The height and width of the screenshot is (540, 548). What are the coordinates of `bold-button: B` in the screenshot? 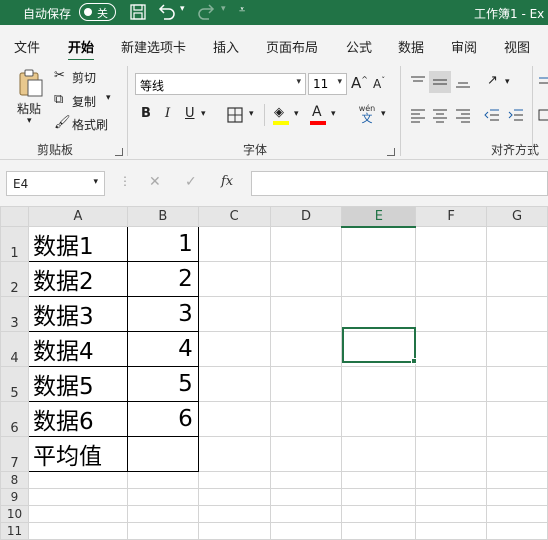 It's located at (146, 113).